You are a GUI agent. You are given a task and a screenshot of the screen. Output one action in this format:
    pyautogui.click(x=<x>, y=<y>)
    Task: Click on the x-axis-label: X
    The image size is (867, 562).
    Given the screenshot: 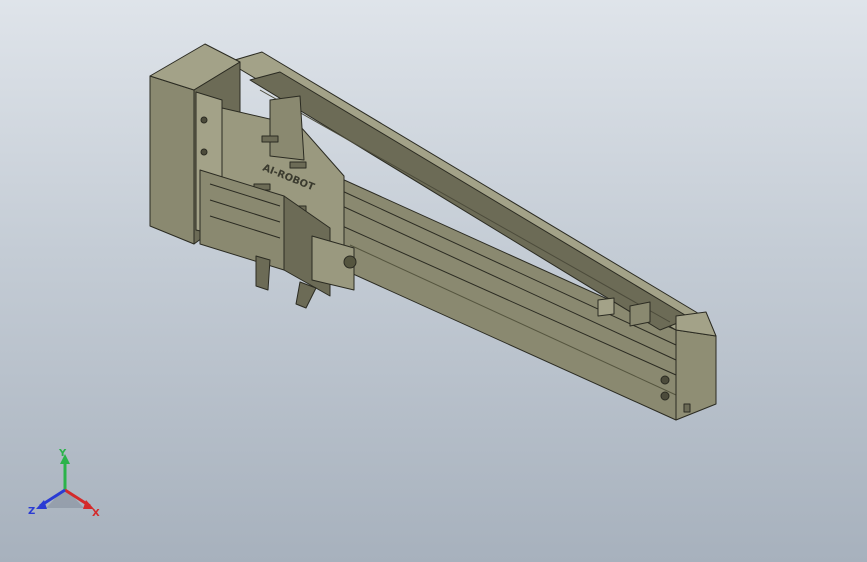 What is the action you would take?
    pyautogui.click(x=96, y=513)
    